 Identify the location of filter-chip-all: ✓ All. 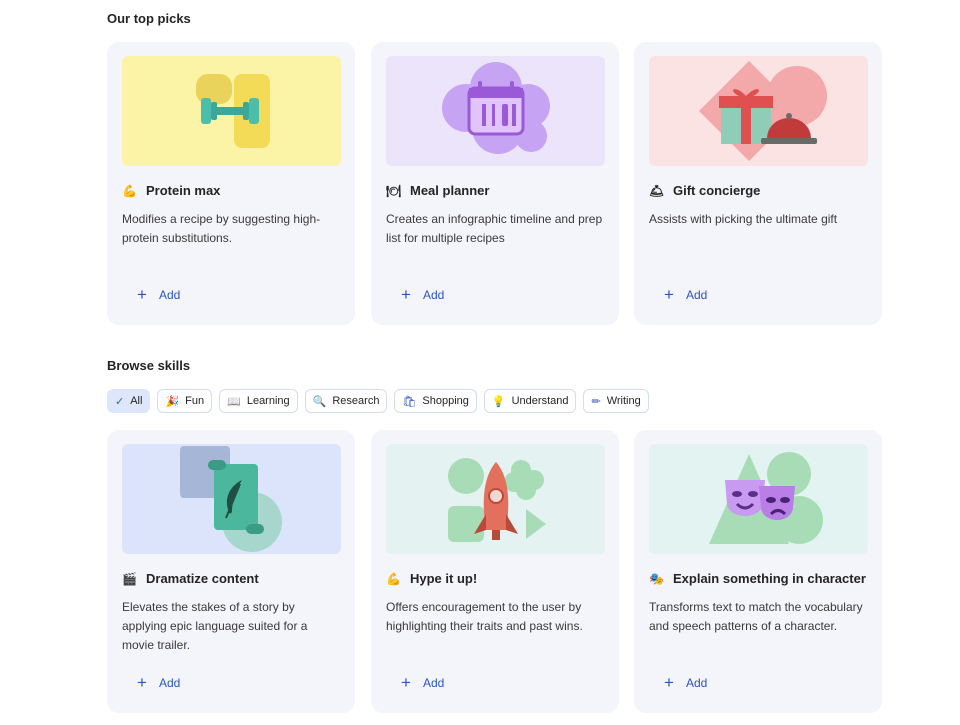
(129, 401).